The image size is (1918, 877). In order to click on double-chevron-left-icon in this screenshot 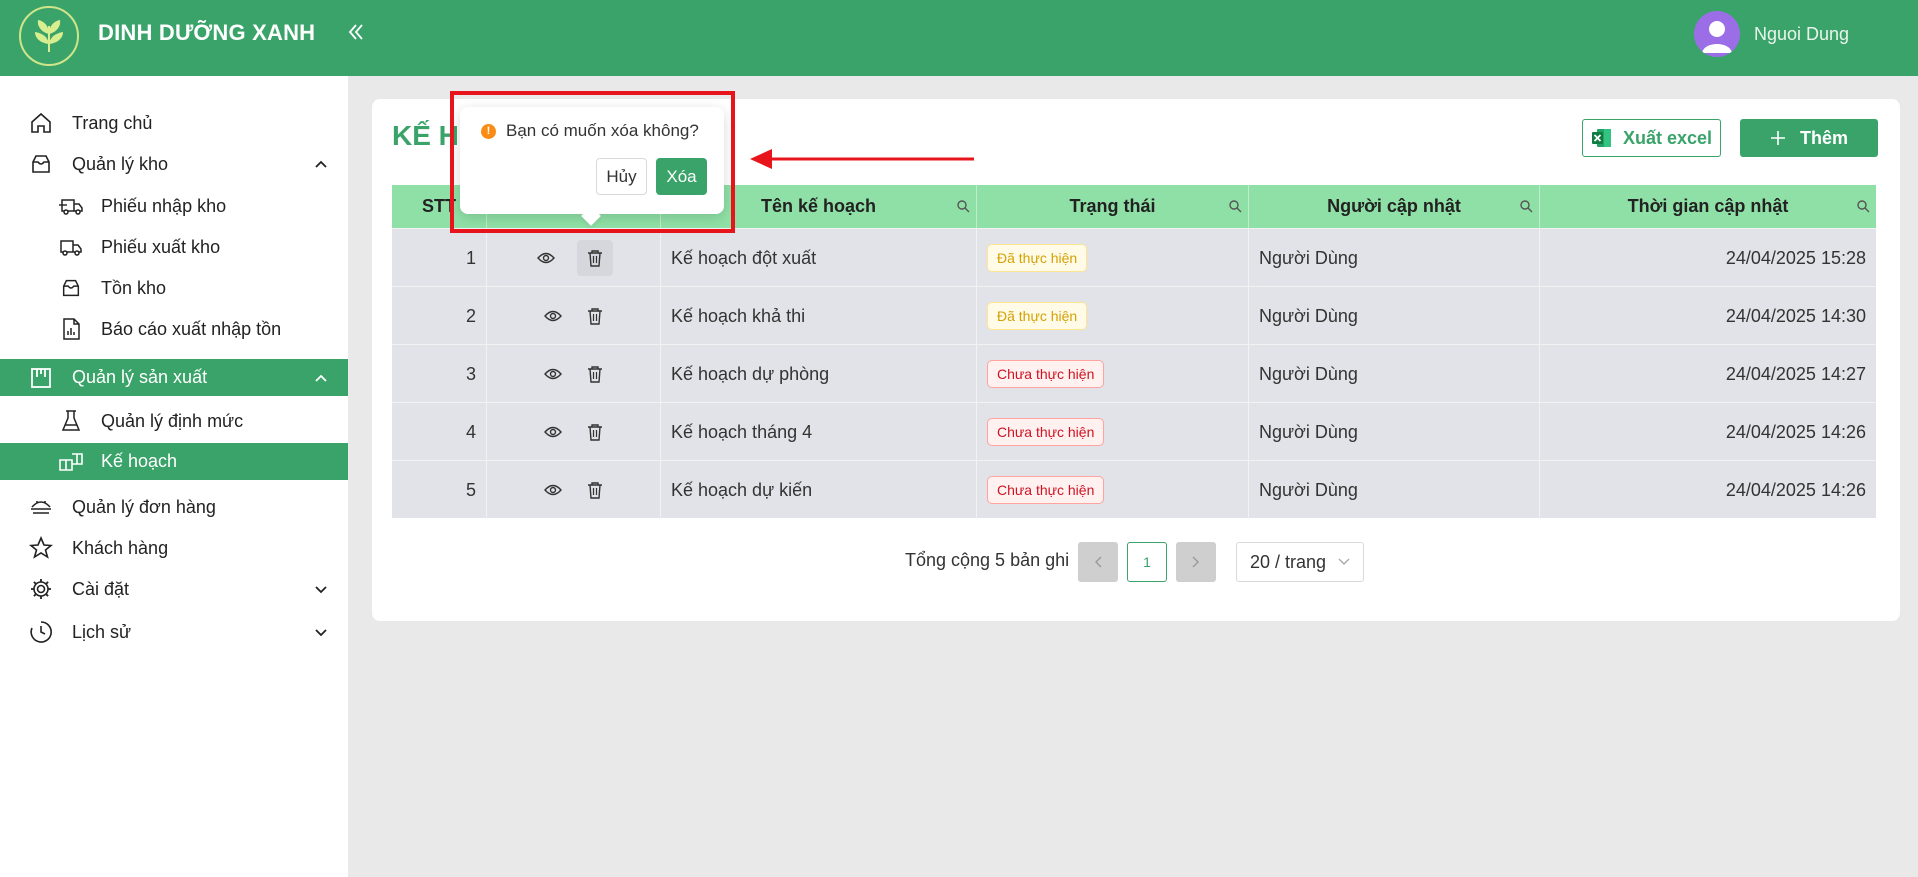, I will do `click(355, 32)`.